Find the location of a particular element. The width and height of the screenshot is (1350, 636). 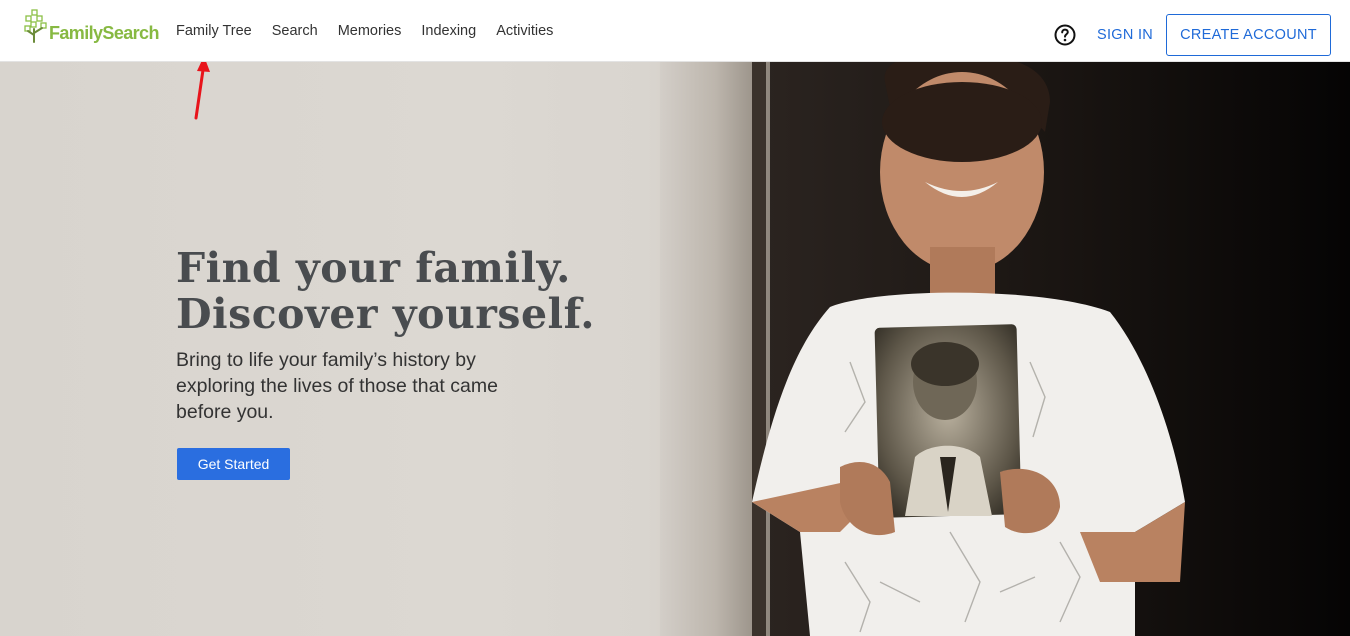

familysearch-logo: FamilySearch is located at coordinates (91, 26).